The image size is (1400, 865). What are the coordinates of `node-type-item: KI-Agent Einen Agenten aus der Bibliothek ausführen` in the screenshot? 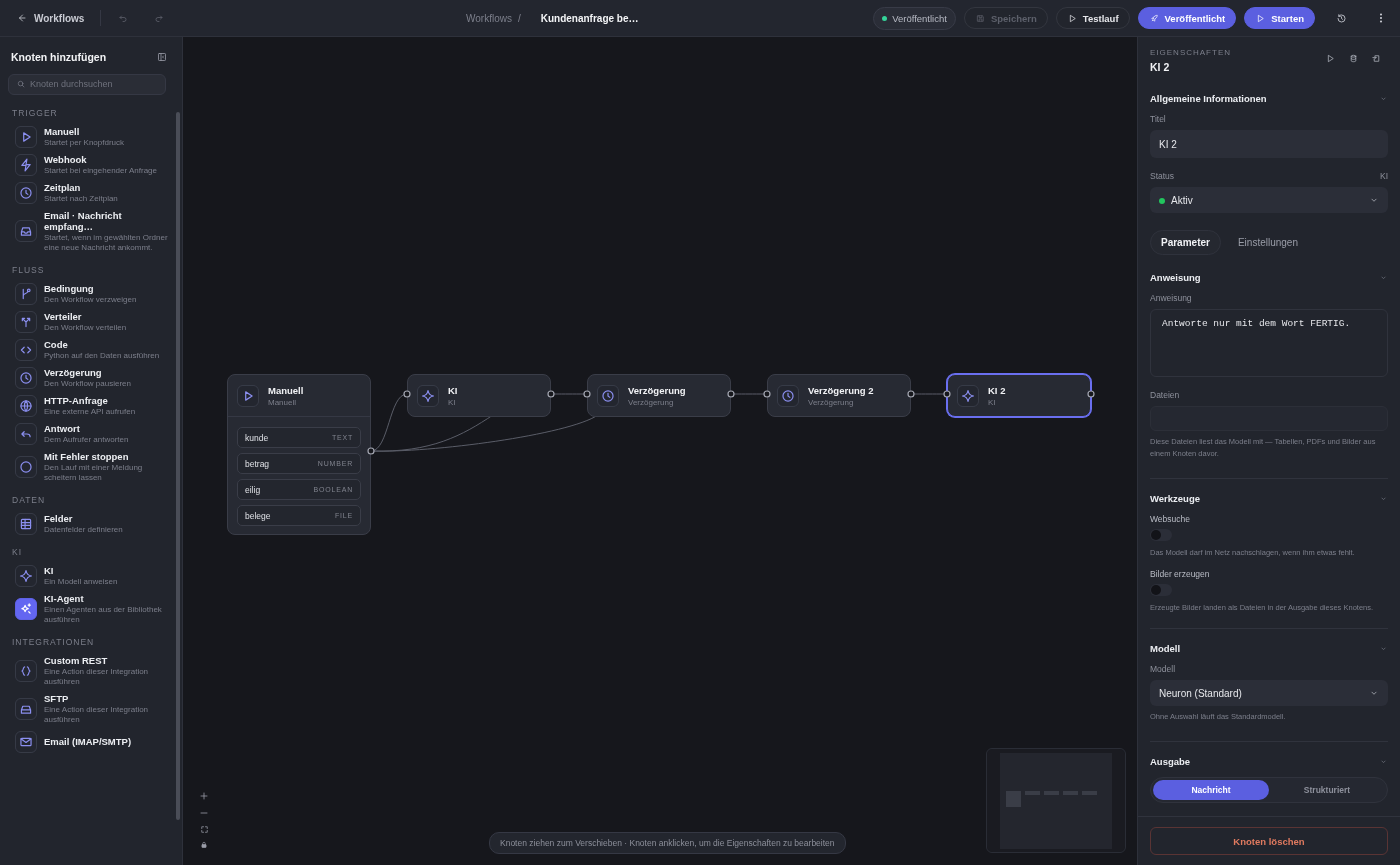 It's located at (91, 608).